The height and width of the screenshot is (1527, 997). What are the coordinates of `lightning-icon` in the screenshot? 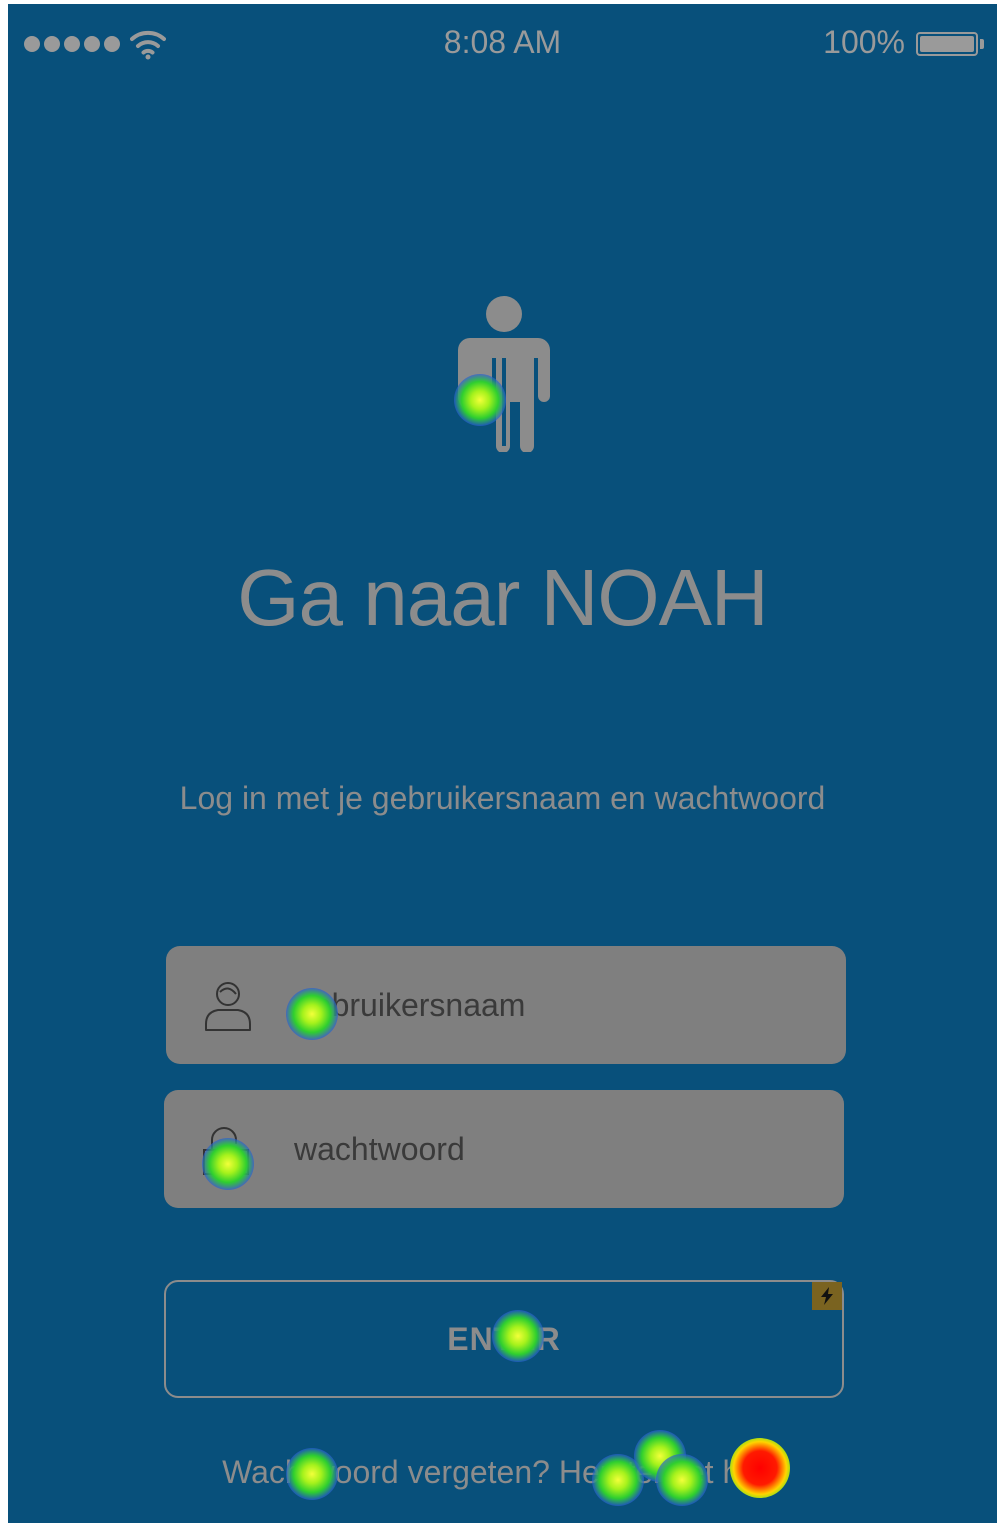 It's located at (827, 1296).